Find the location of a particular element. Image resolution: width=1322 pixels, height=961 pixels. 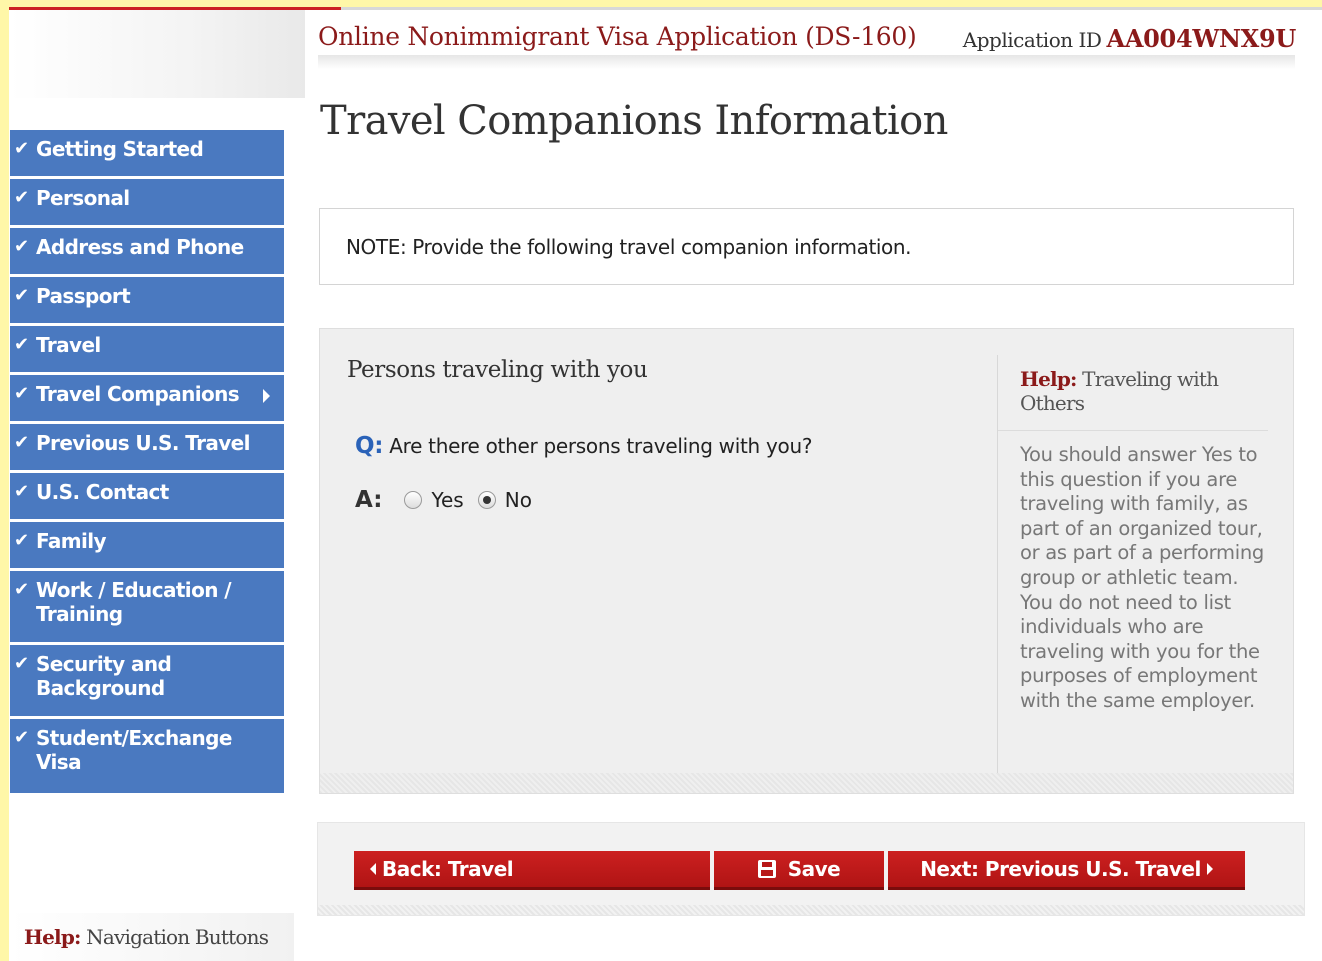

sidebar-item-travel: ✔ Travel is located at coordinates (147, 350).